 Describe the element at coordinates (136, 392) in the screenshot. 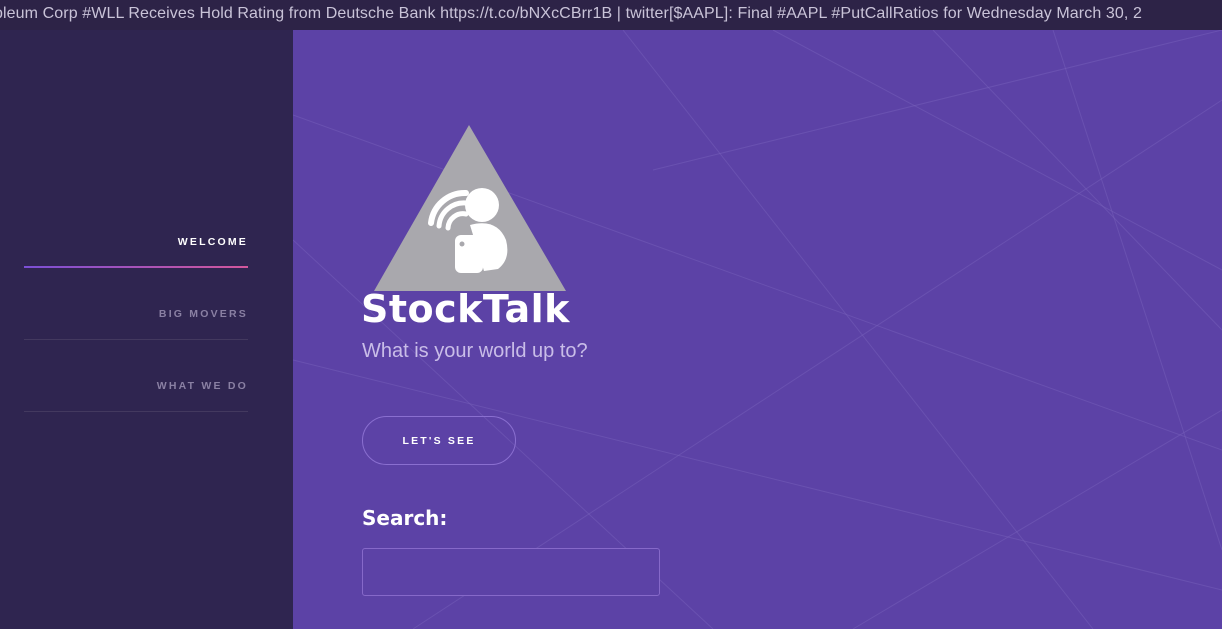

I see `sidebar-item-what-we-do: WHAT WE DO` at that location.